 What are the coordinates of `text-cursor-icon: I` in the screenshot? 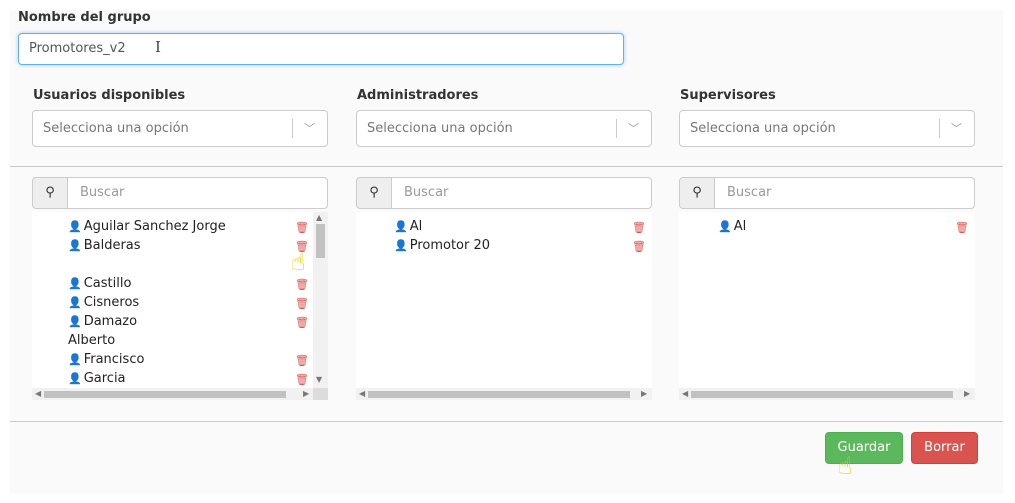 It's located at (158, 47).